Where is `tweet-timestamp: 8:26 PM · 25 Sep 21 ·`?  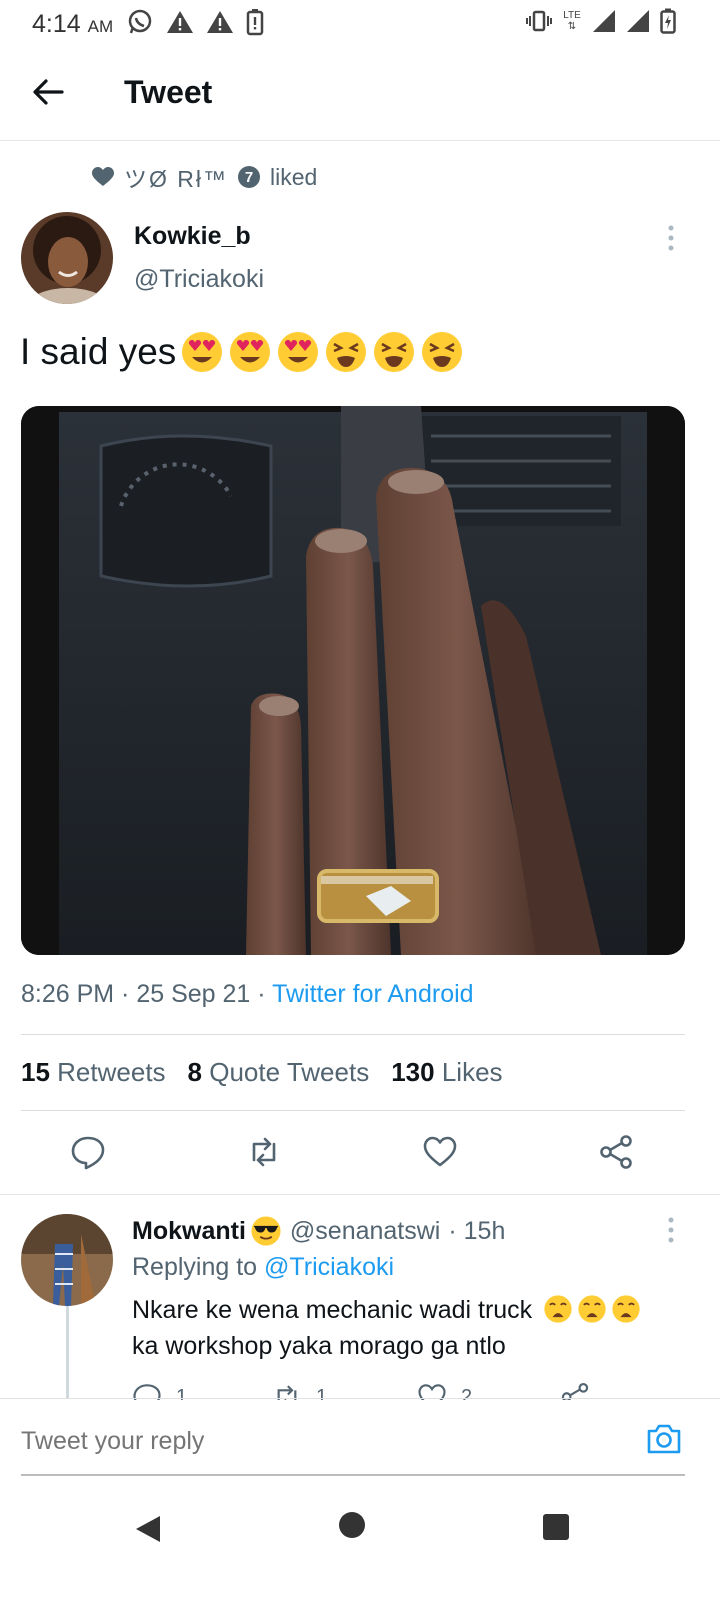 tweet-timestamp: 8:26 PM · 25 Sep 21 · is located at coordinates (147, 994).